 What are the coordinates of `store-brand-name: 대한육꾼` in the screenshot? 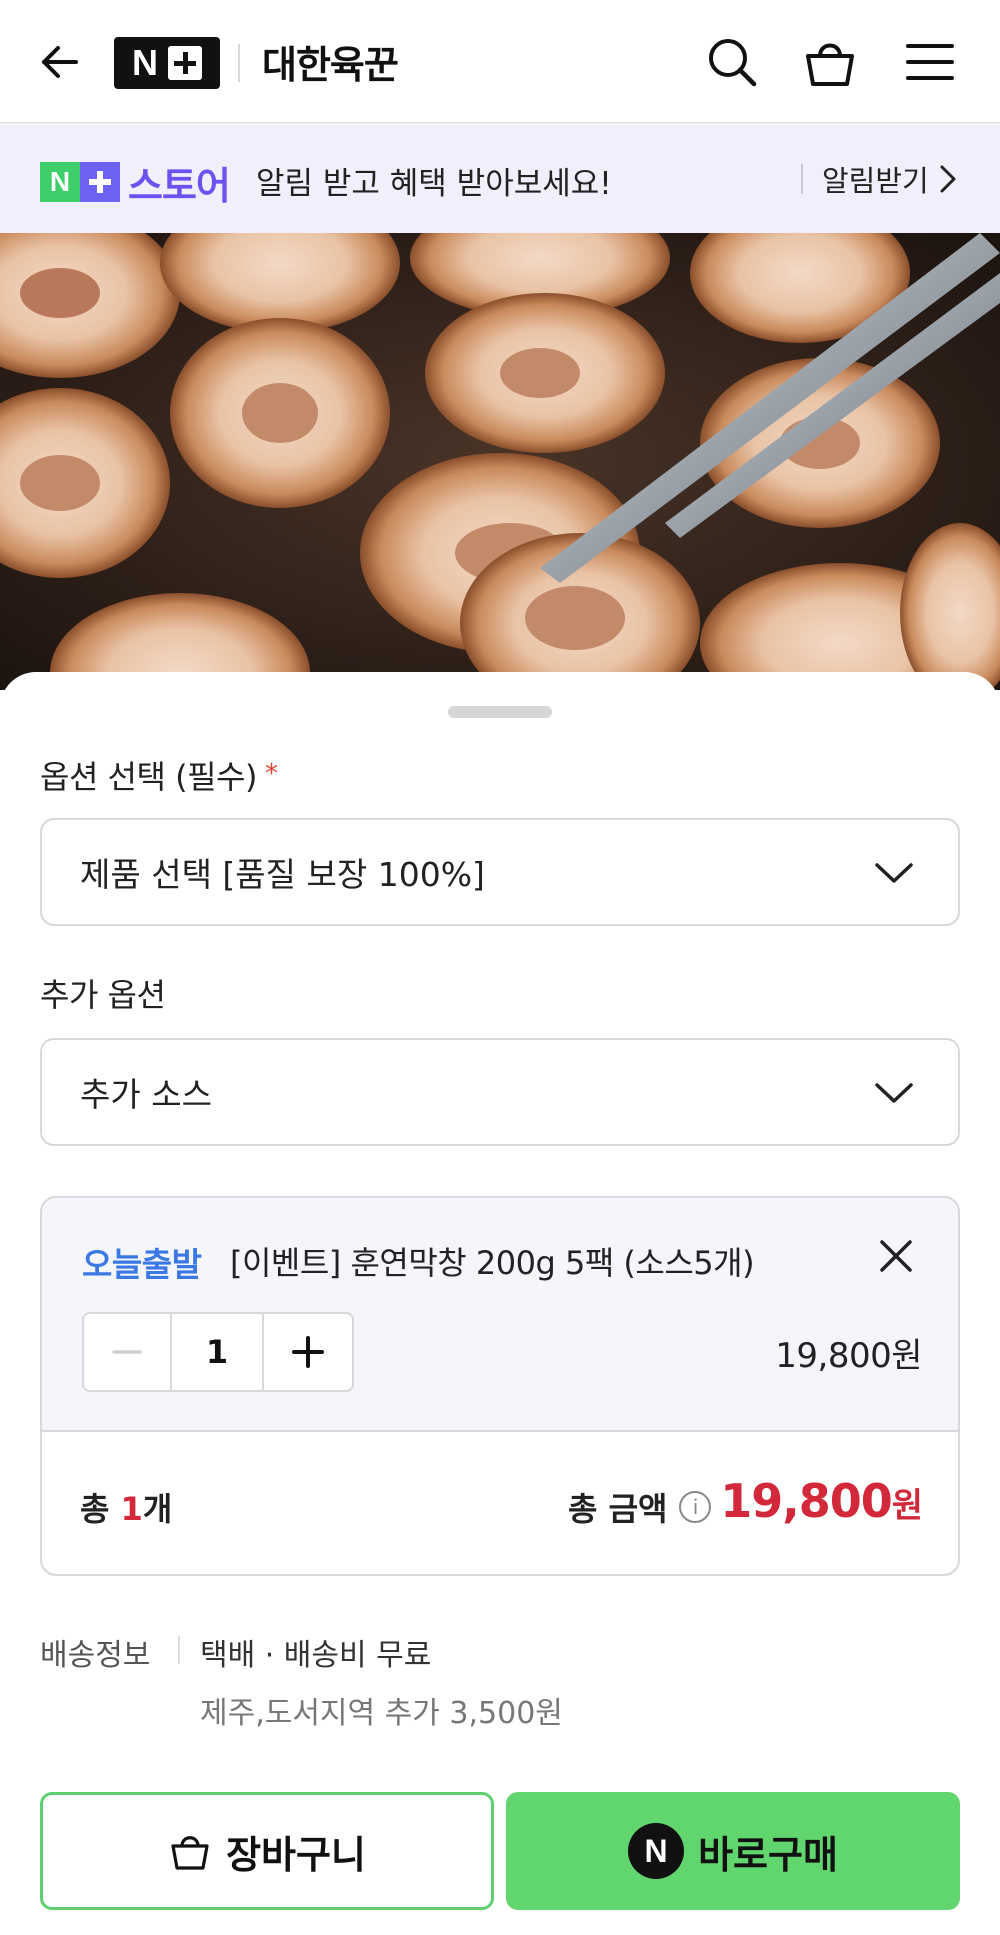 It's located at (330, 61).